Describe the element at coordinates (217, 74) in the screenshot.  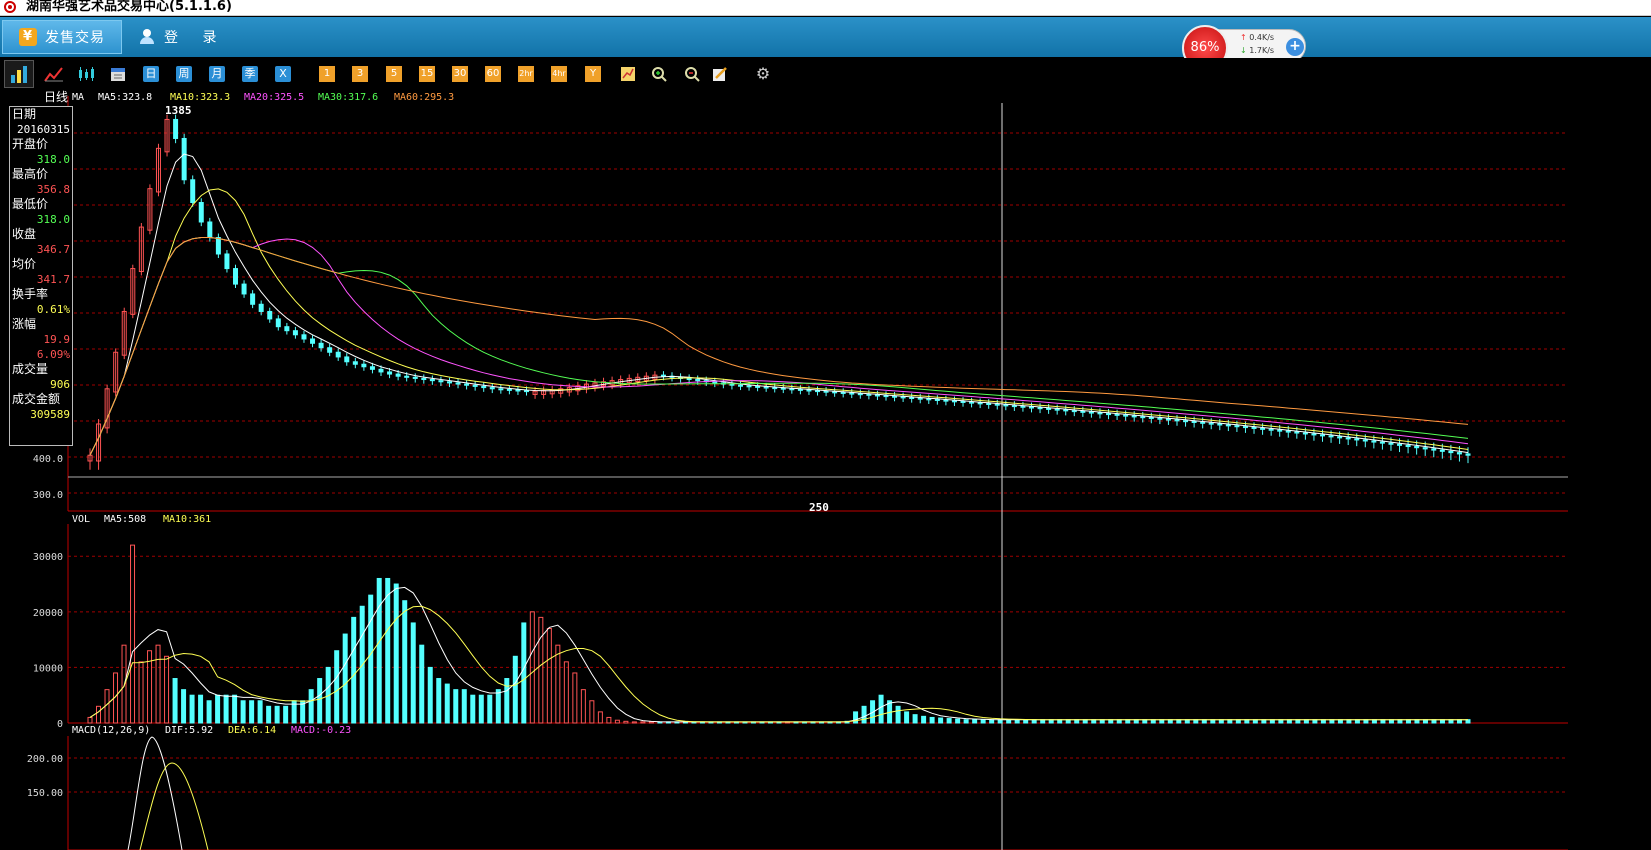
I see `period-button-2: 月` at that location.